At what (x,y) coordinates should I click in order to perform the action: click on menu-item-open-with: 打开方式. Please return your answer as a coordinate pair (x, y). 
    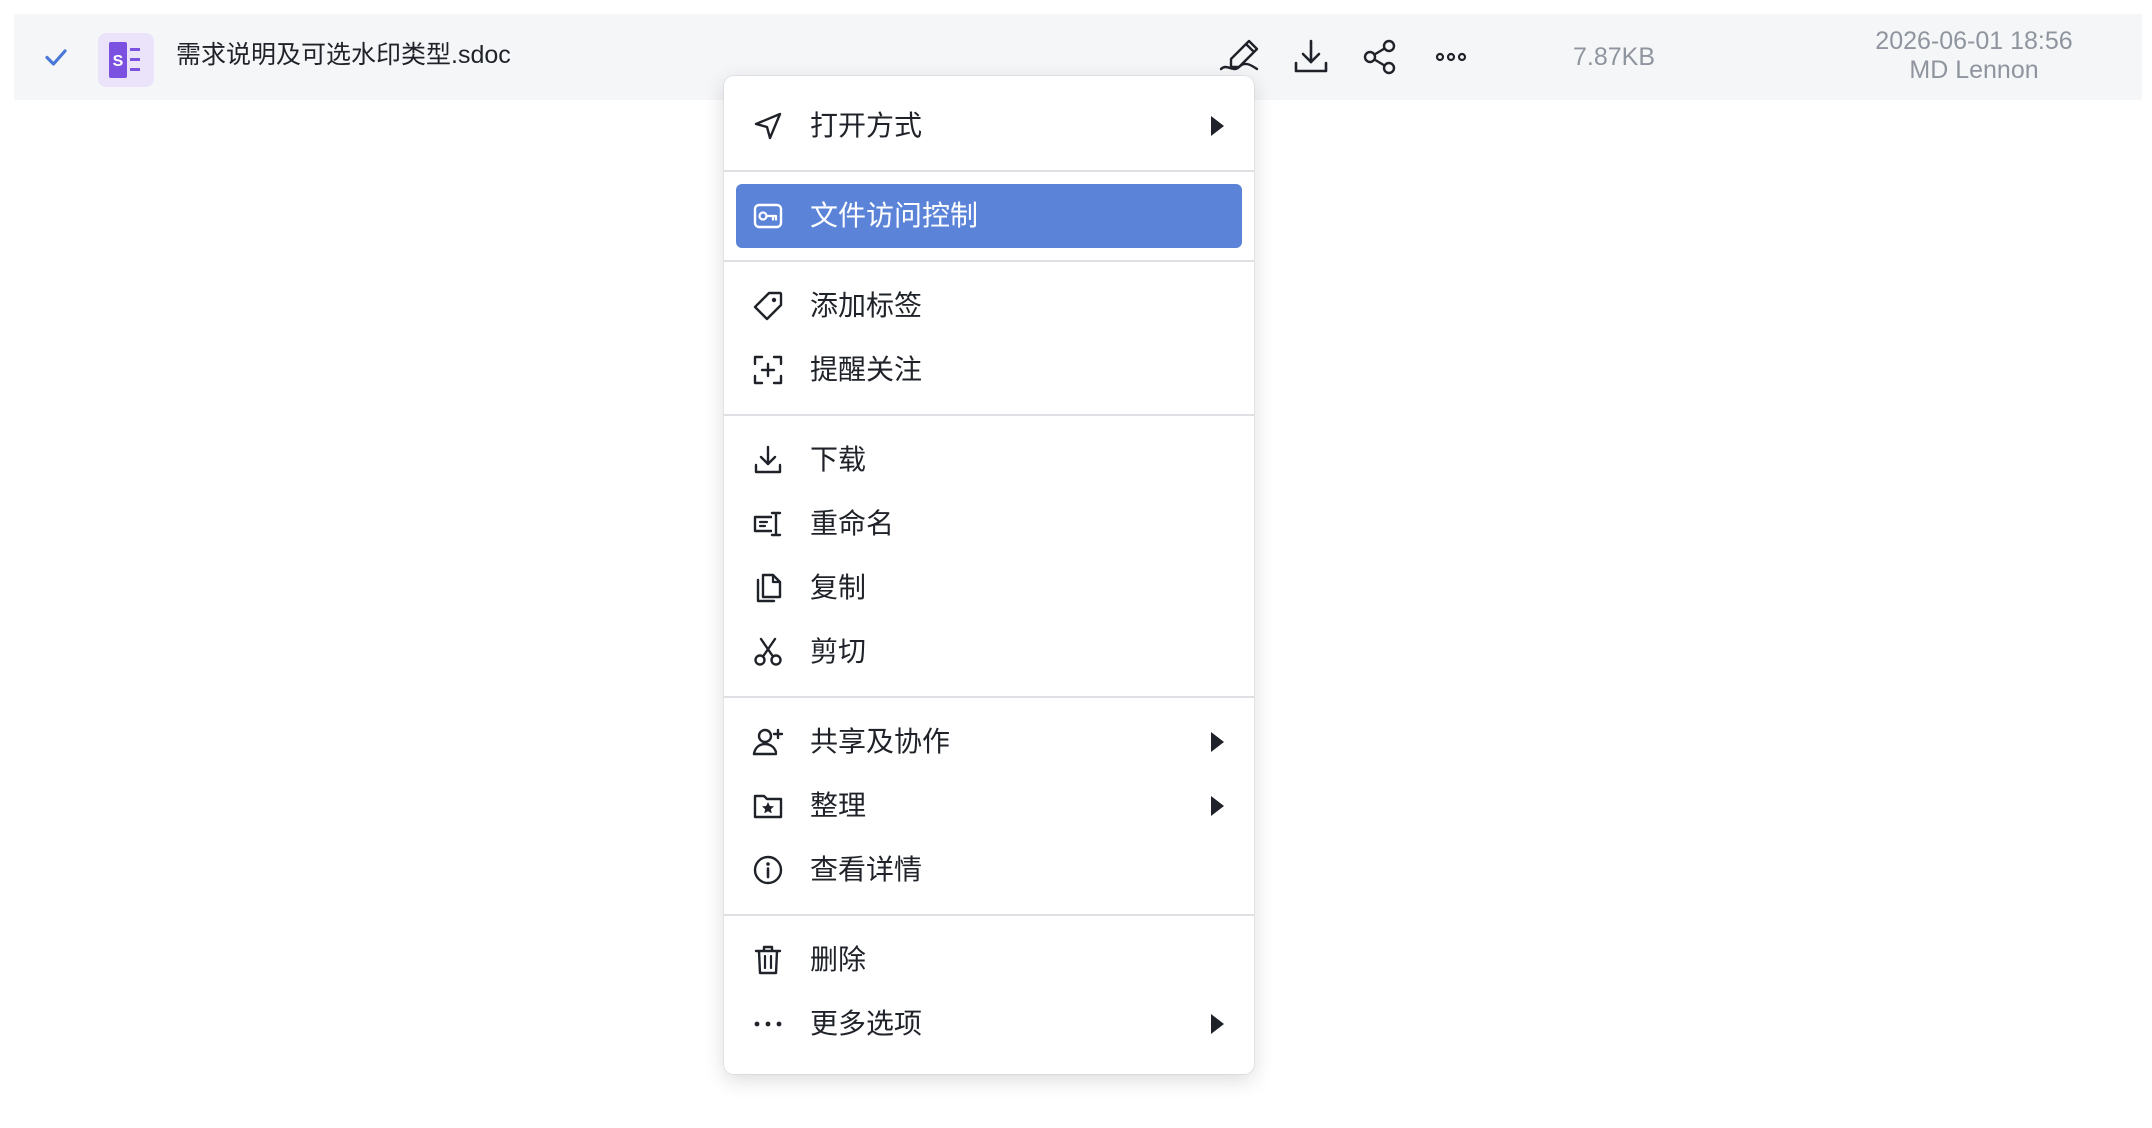
    Looking at the image, I should click on (989, 126).